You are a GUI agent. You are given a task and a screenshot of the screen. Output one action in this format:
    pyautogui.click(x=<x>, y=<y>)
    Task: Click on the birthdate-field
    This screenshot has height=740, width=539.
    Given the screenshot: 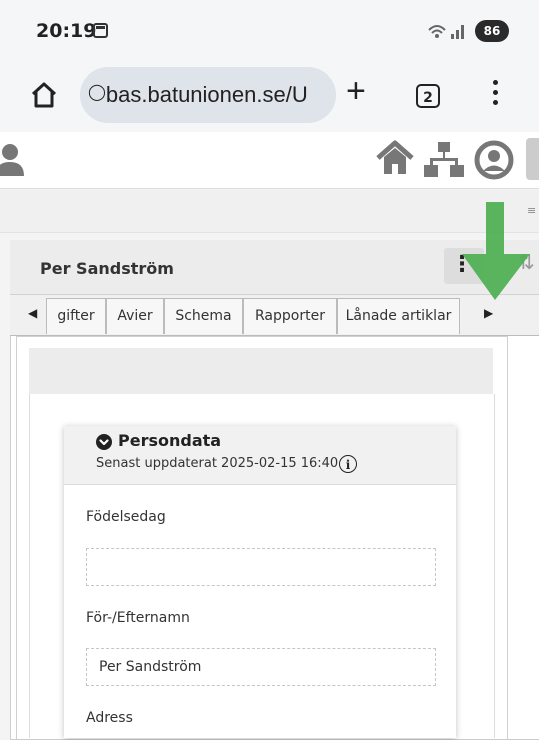 What is the action you would take?
    pyautogui.click(x=261, y=567)
    